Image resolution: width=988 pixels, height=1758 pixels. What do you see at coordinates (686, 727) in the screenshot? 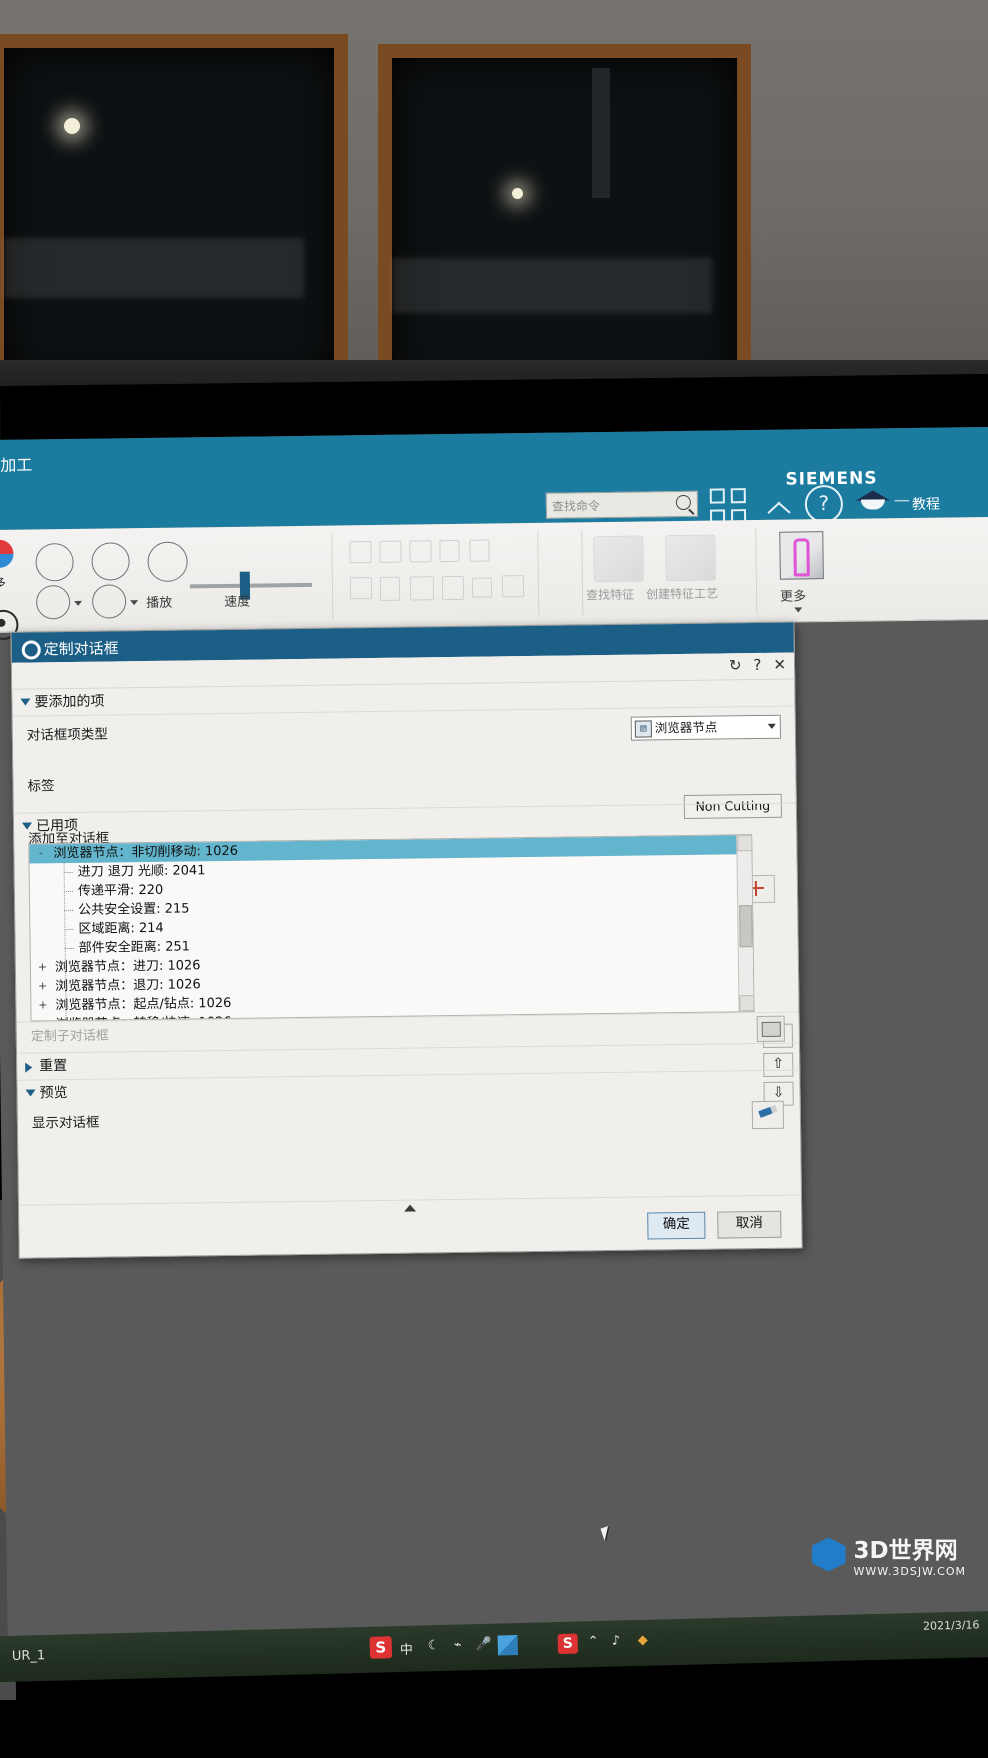
I see `dialog-item-type-value: 浏览器节点` at bounding box center [686, 727].